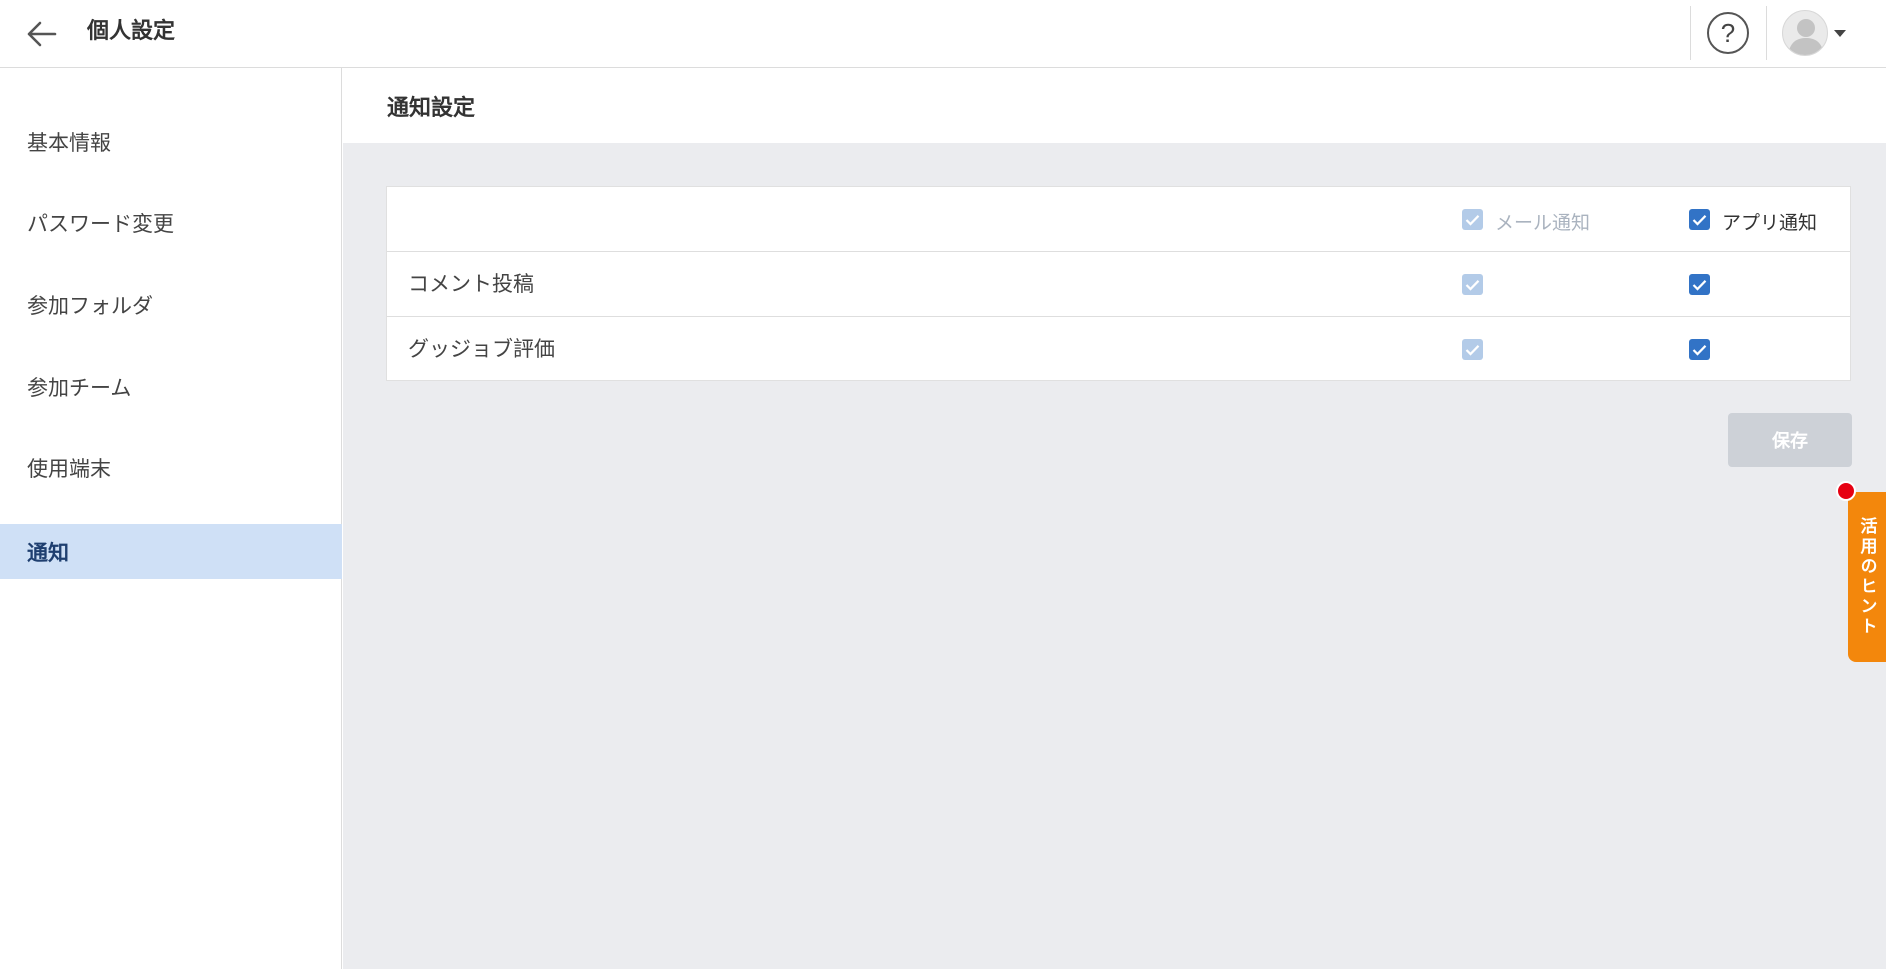 This screenshot has height=969, width=1886. Describe the element at coordinates (1543, 223) in the screenshot. I see `mail-notify-column-label: メール通知` at that location.